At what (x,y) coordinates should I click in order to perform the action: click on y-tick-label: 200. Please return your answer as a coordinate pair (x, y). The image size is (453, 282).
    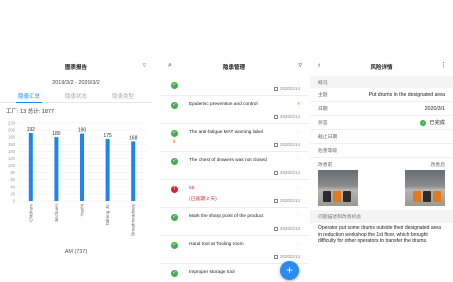
    Looking at the image, I should click on (12, 130).